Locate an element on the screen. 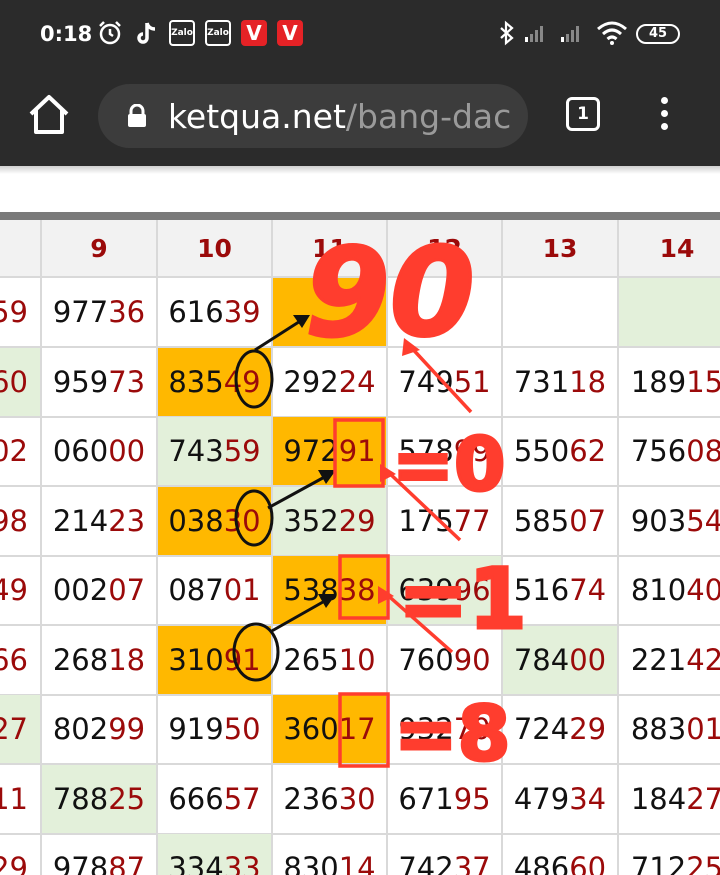  result-cell: 292 24 is located at coordinates (330, 382).